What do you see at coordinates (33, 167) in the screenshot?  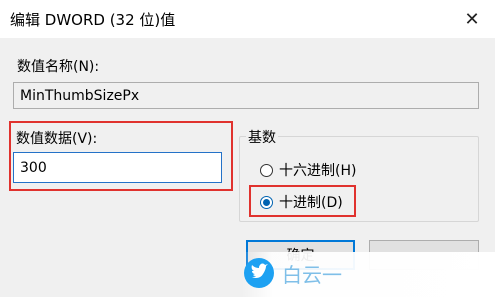 I see `value-data-text: 300` at bounding box center [33, 167].